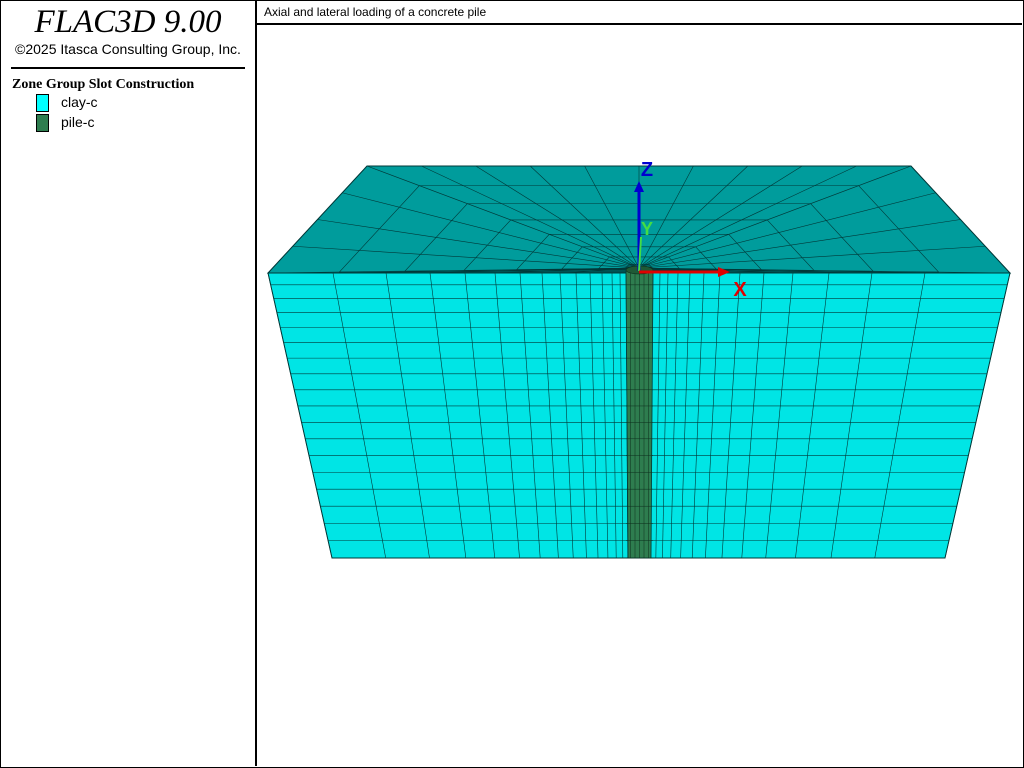 The width and height of the screenshot is (1024, 768). What do you see at coordinates (647, 229) in the screenshot?
I see `y-axis-label: Y` at bounding box center [647, 229].